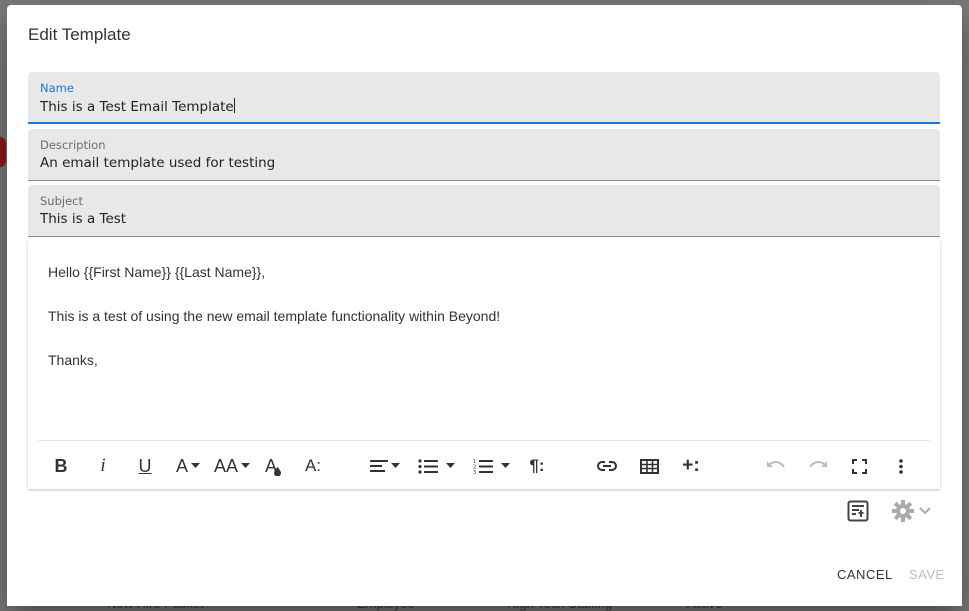 The width and height of the screenshot is (969, 611). I want to click on editor-toolbar: B i U A AA A A: 1 2 3 ¶: +:, so click(484, 466).